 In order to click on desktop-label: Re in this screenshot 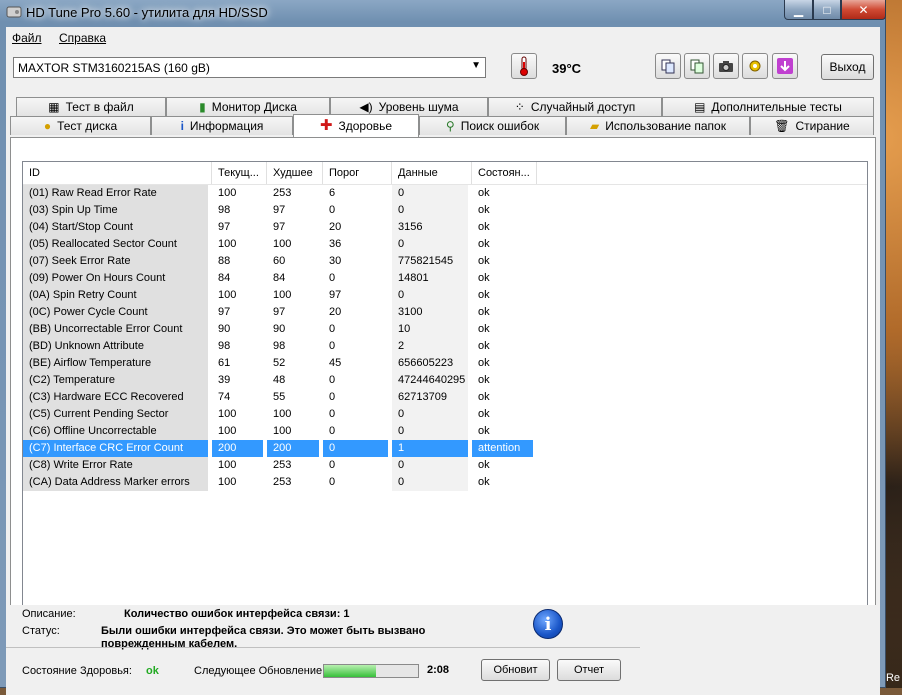, I will do `click(892, 678)`.